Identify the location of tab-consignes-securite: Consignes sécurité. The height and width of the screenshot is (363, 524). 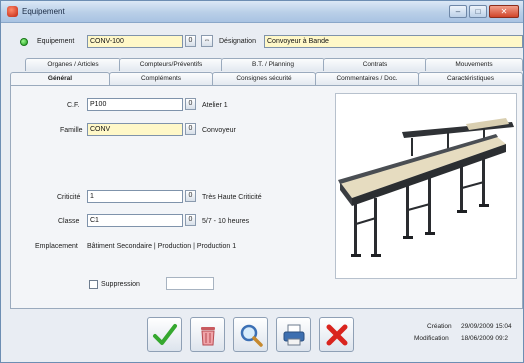
(264, 78).